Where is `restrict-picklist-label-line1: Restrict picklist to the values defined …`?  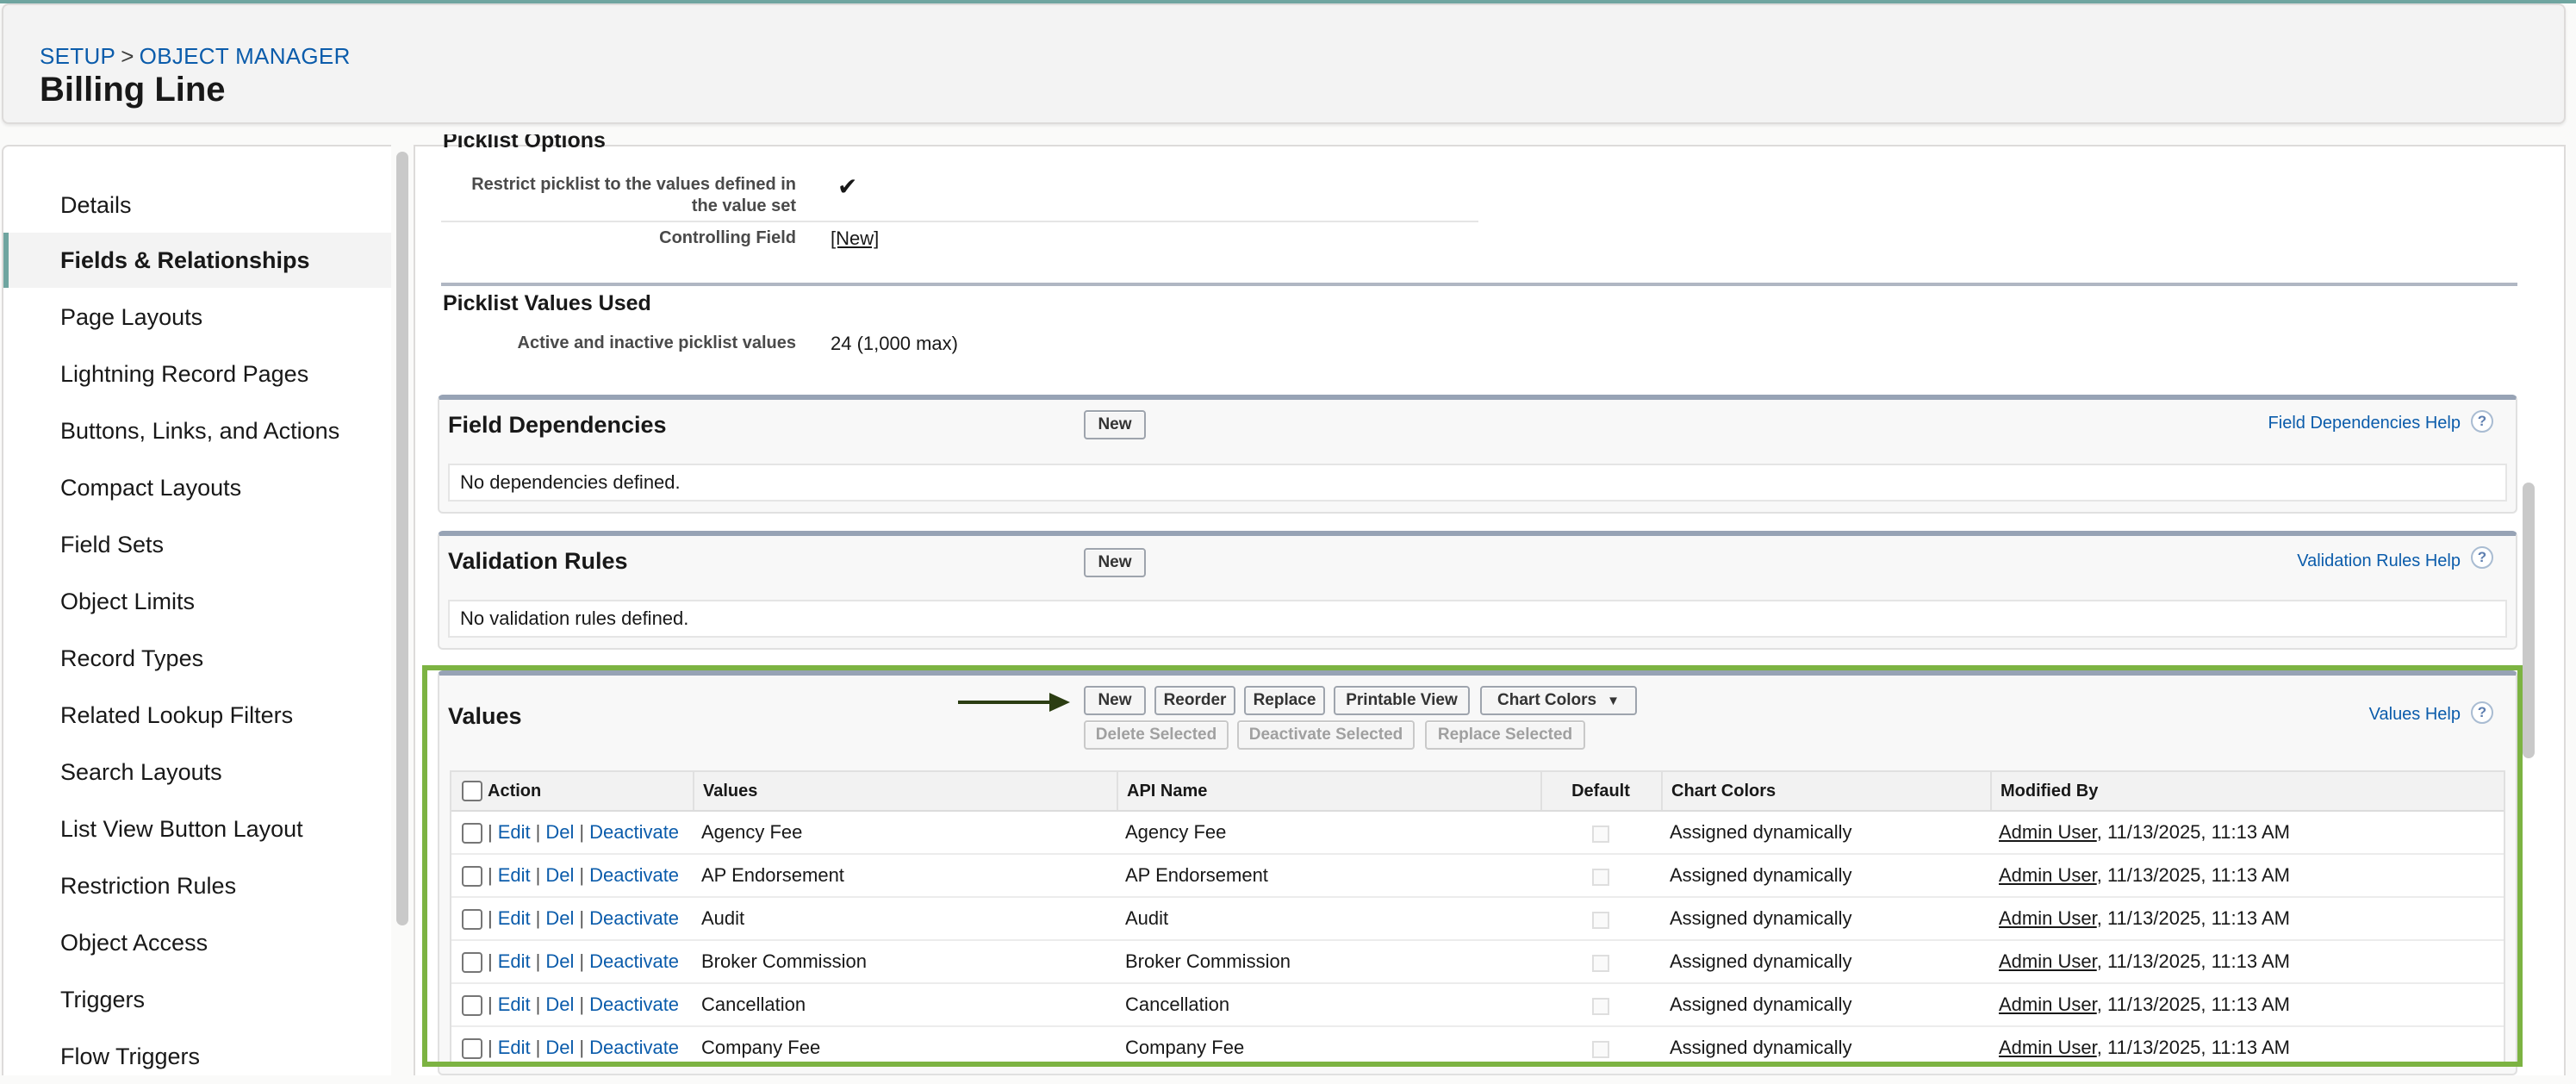 restrict-picklist-label-line1: Restrict picklist to the values defined … is located at coordinates (634, 184).